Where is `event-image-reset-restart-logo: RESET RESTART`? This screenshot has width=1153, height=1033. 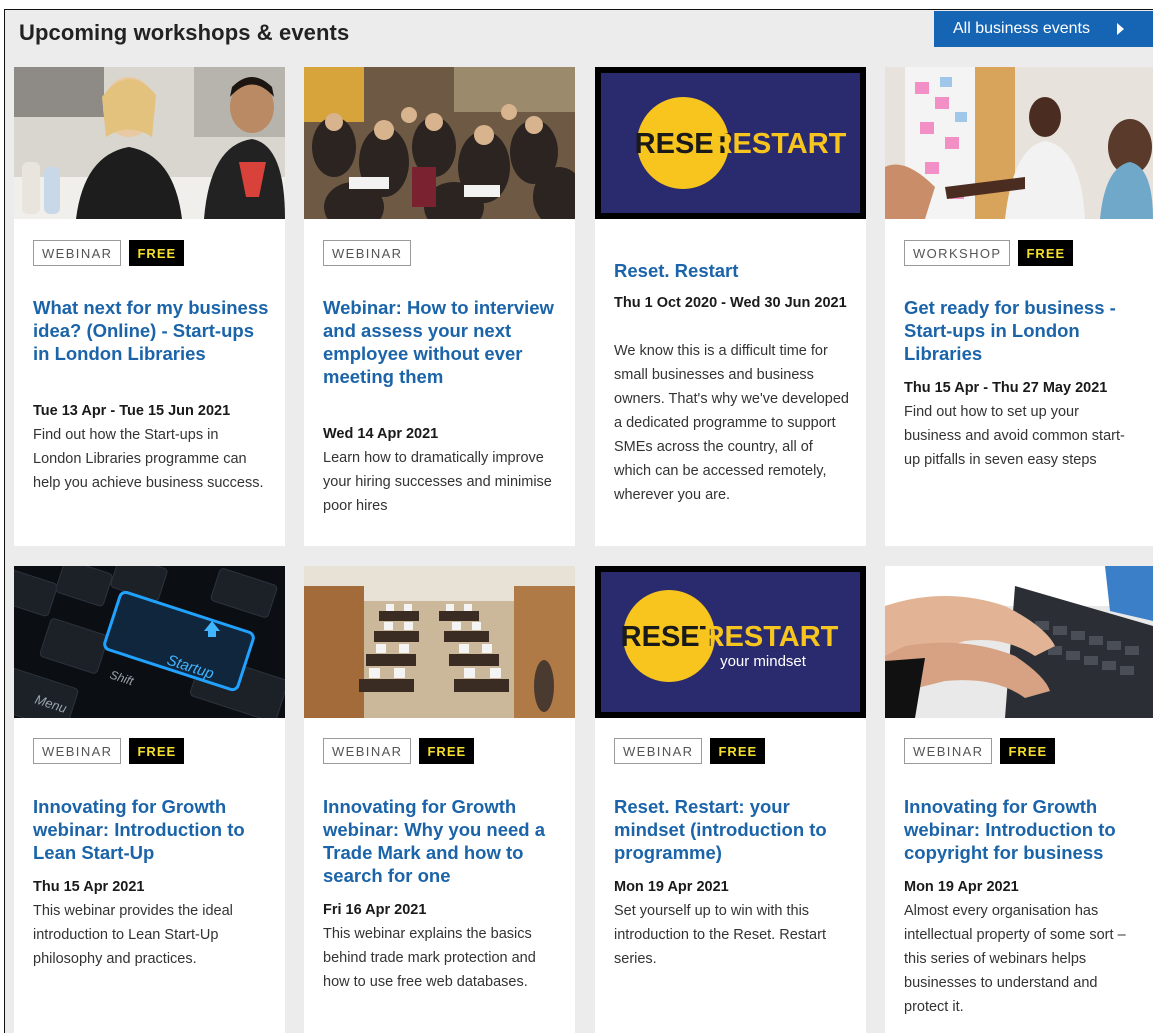 event-image-reset-restart-logo: RESET RESTART is located at coordinates (730, 143).